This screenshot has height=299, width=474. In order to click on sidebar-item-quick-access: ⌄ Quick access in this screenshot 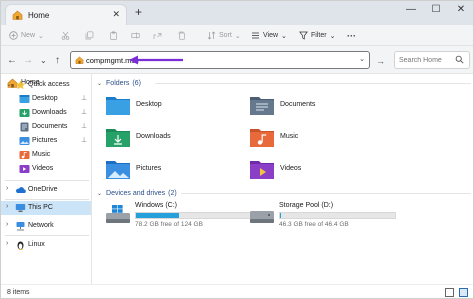, I will do `click(46, 85)`.